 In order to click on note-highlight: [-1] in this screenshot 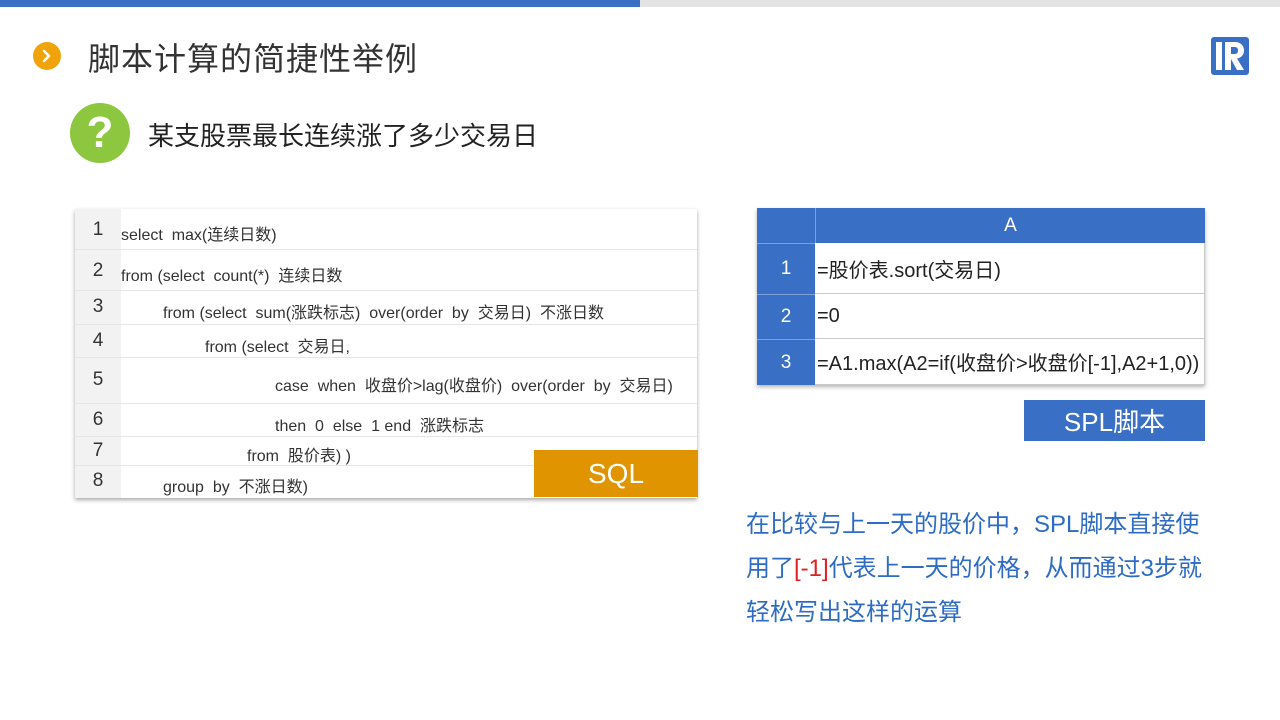, I will do `click(811, 568)`.